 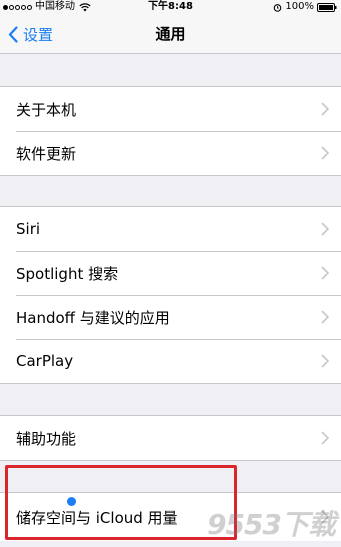 I want to click on navigation-bar: 设置 通用, so click(x=170, y=34).